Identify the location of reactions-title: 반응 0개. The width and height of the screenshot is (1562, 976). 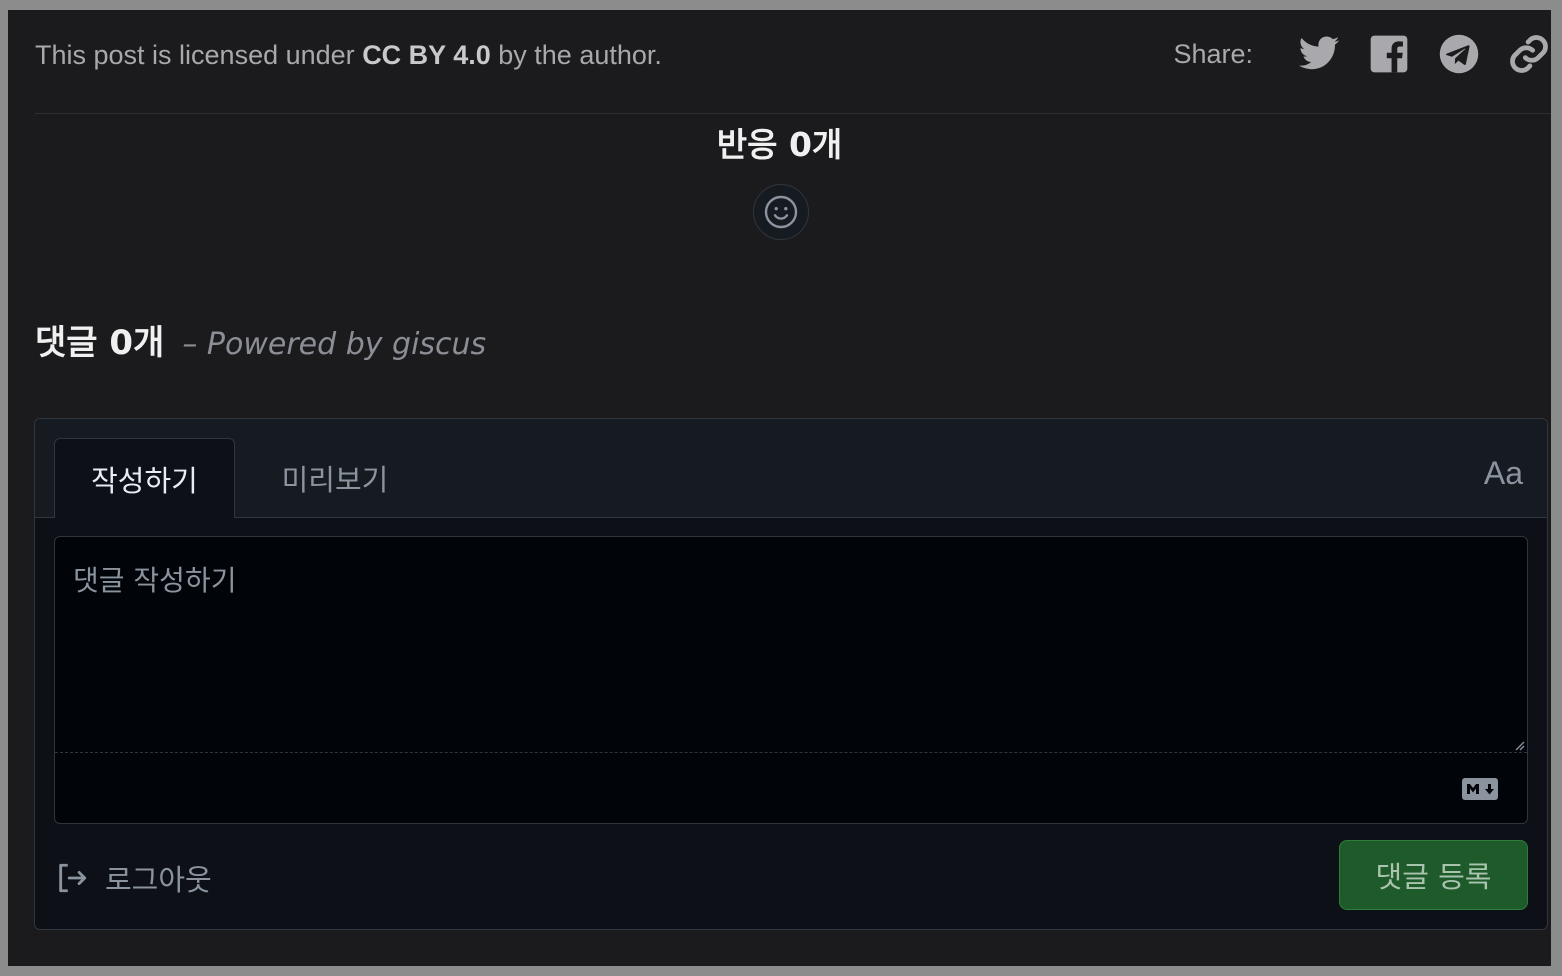
(779, 144).